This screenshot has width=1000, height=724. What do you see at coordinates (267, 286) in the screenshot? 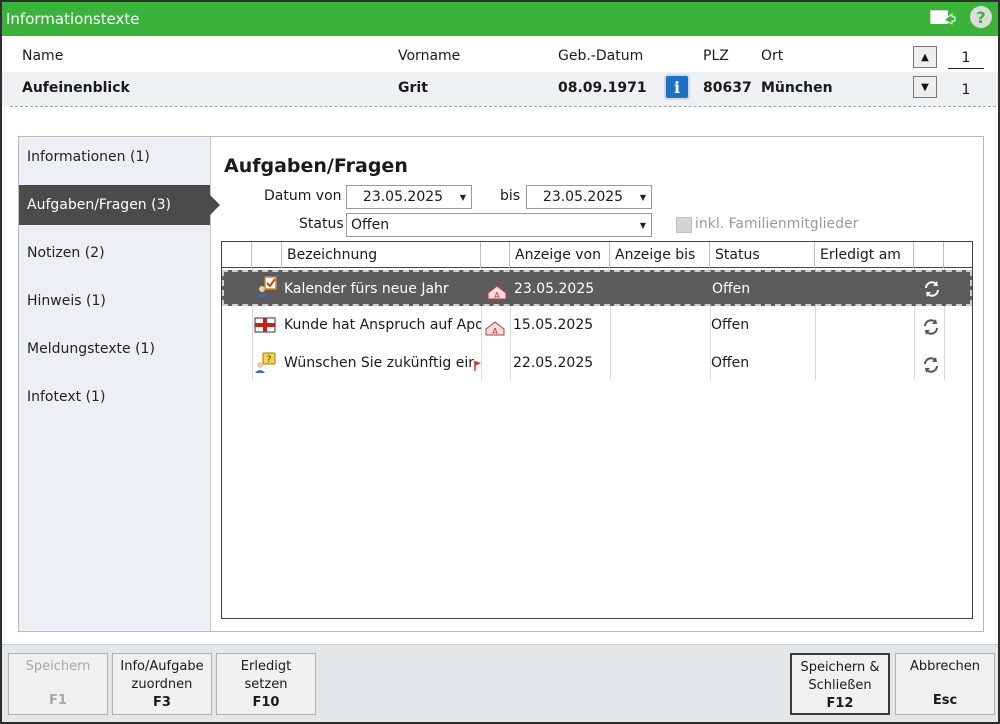
I see `task-person-icon` at bounding box center [267, 286].